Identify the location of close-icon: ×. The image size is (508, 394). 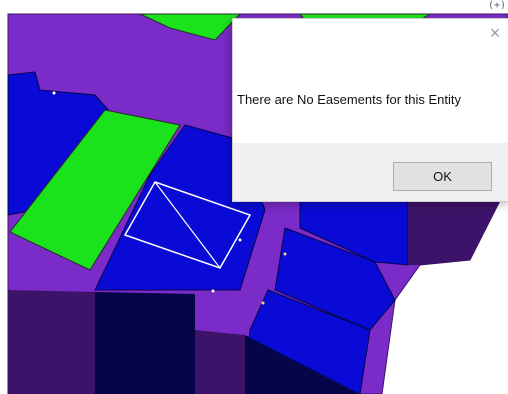
(495, 33).